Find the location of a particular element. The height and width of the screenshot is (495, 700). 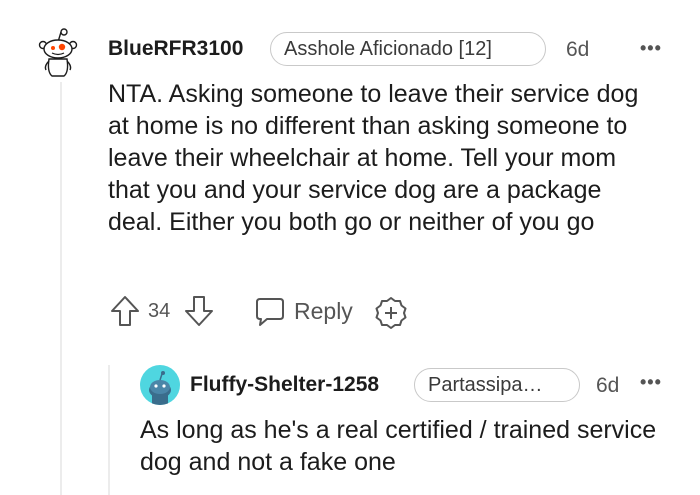

reply-thread-line is located at coordinates (109, 430).